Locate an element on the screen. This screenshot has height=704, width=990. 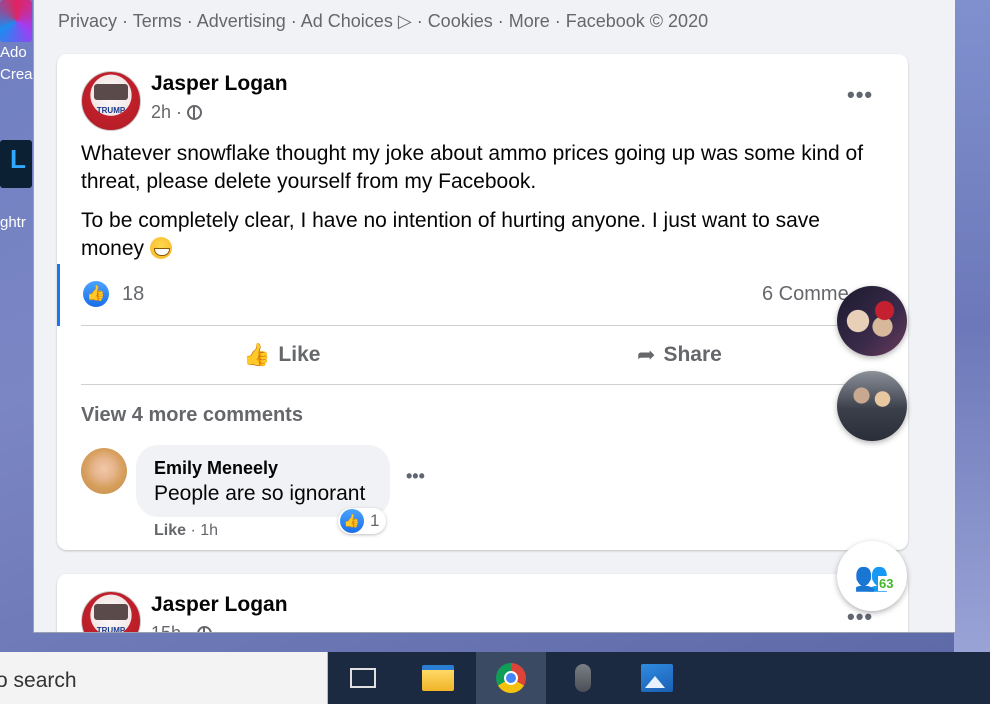
footer-link-privacy: Privacy is located at coordinates (87, 21).